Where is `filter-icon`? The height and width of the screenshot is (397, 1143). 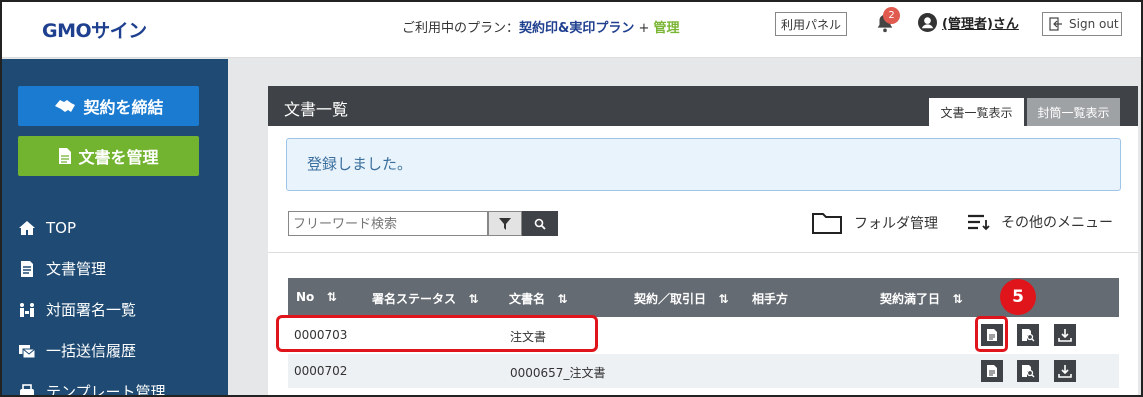
filter-icon is located at coordinates (505, 223).